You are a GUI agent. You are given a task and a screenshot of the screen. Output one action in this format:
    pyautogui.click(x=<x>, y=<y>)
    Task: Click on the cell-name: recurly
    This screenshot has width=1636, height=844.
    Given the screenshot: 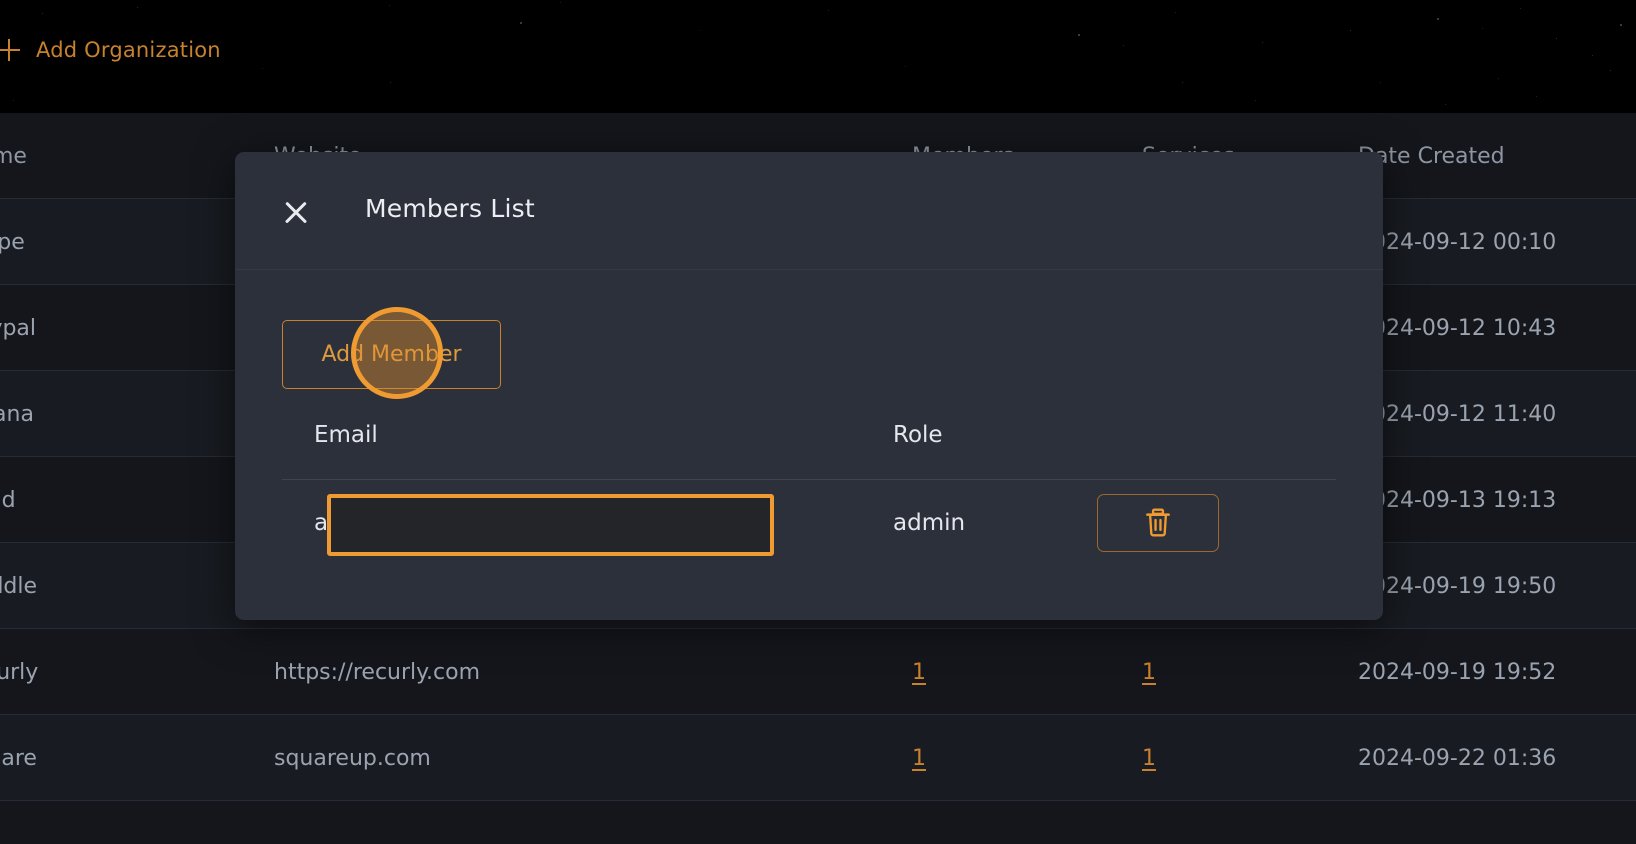 What is the action you would take?
    pyautogui.click(x=19, y=672)
    